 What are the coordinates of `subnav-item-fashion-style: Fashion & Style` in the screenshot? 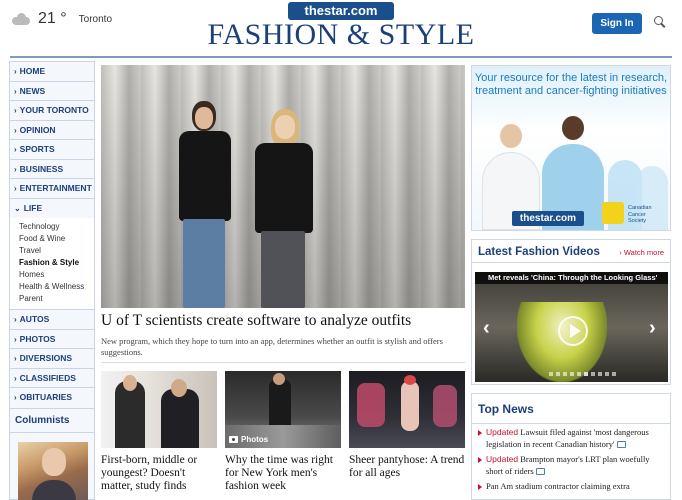 It's located at (56, 263).